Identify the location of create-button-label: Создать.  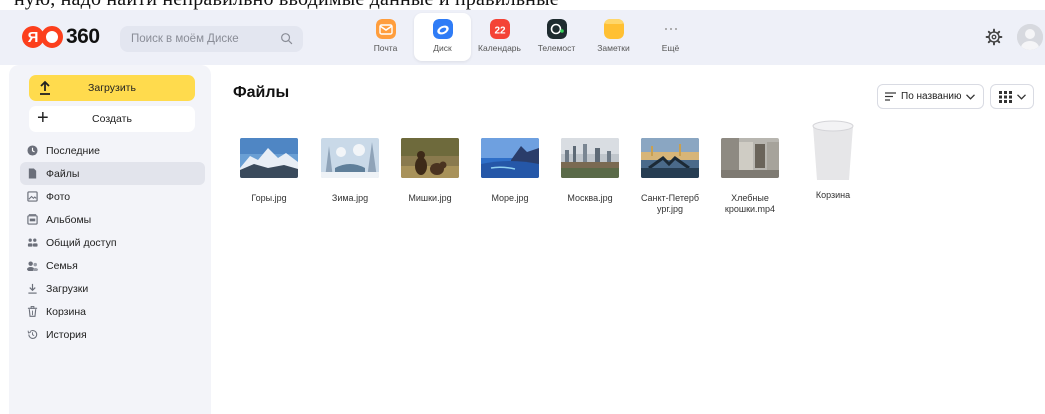
(112, 119).